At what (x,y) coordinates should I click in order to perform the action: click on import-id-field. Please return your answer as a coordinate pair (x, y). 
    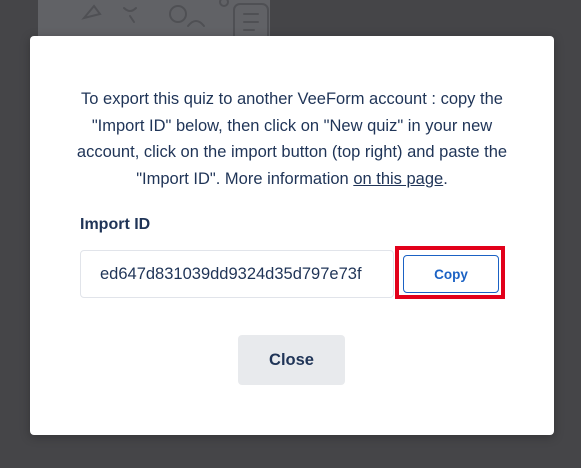
    Looking at the image, I should click on (237, 274).